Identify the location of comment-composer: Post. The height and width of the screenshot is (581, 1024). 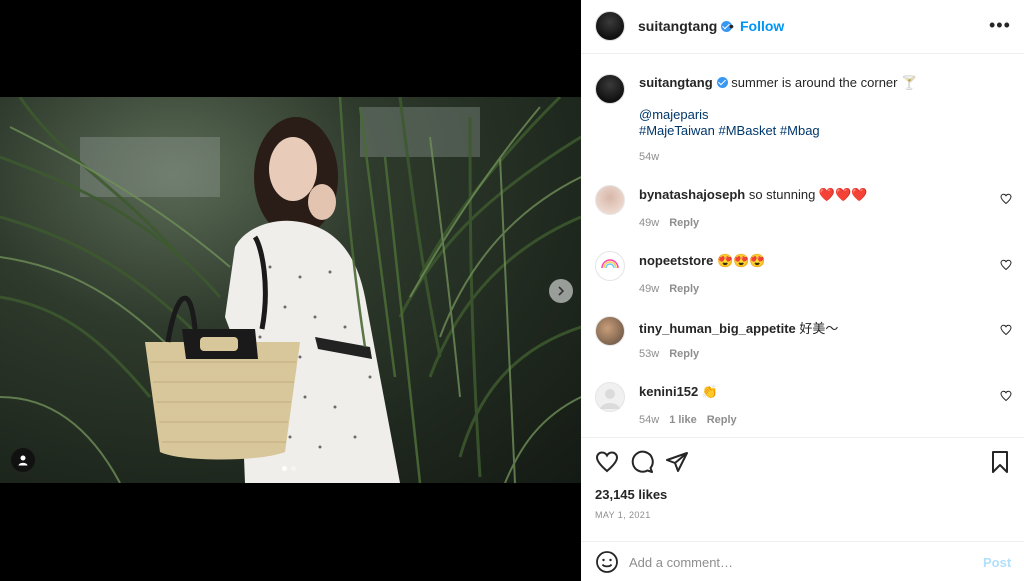
(802, 561).